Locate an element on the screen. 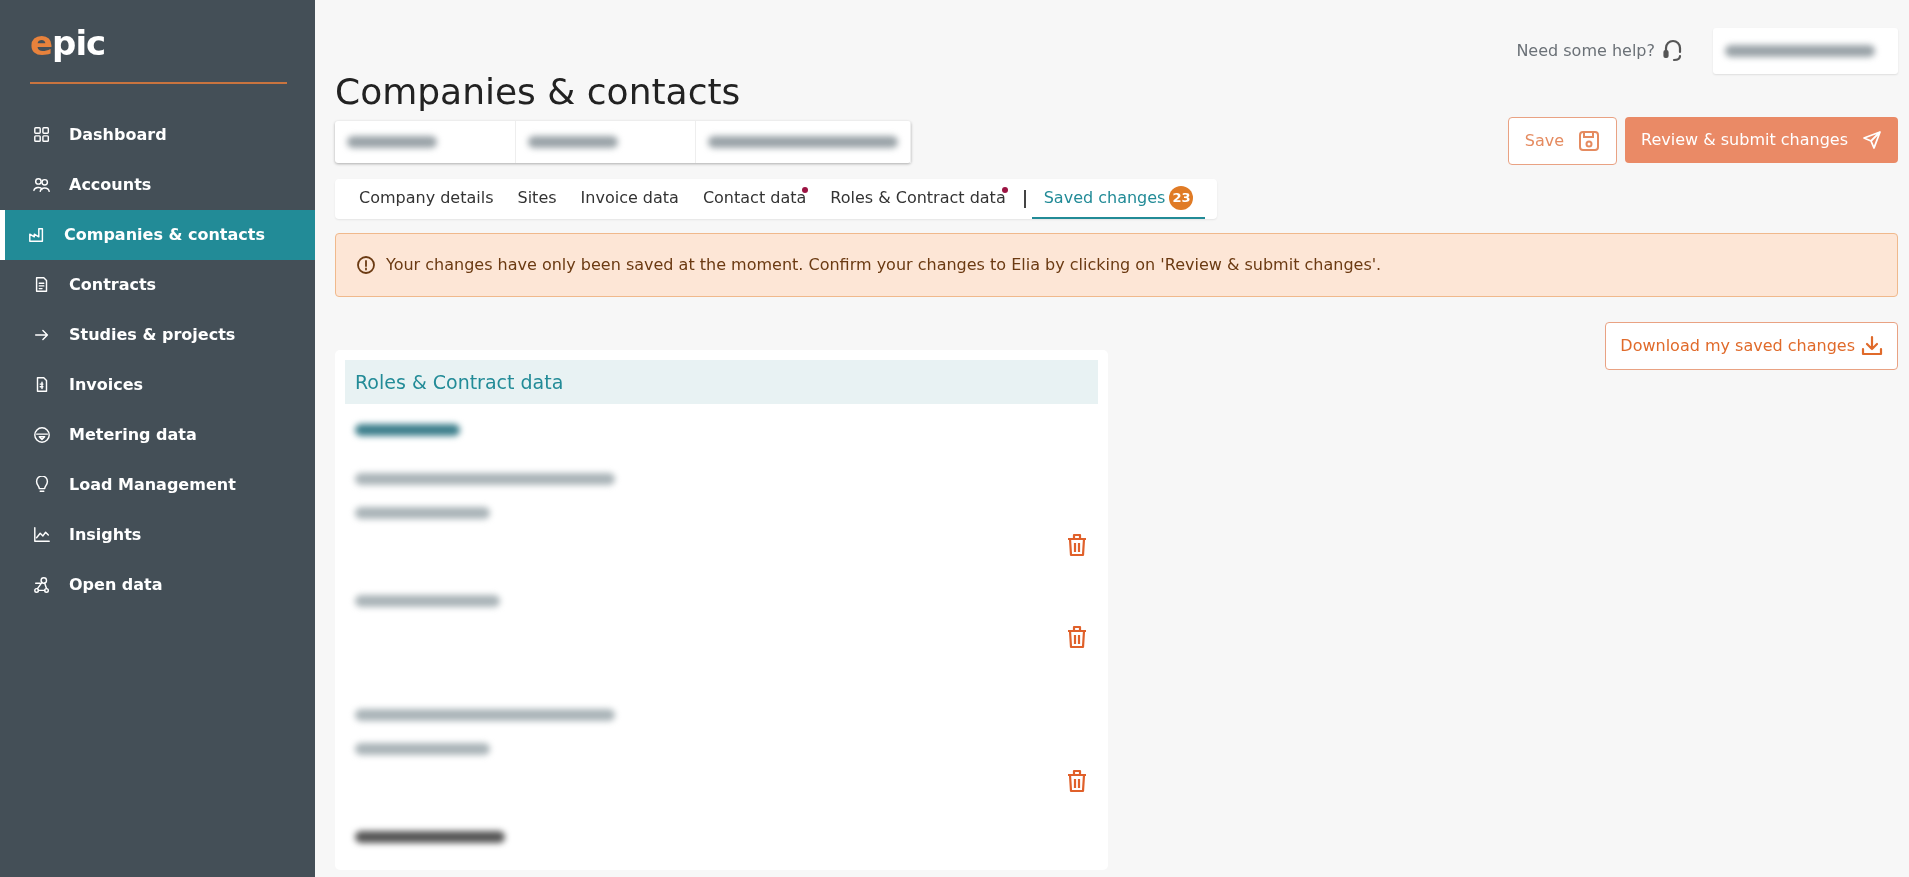  sidebar-item: Companies & contacts is located at coordinates (157, 234).